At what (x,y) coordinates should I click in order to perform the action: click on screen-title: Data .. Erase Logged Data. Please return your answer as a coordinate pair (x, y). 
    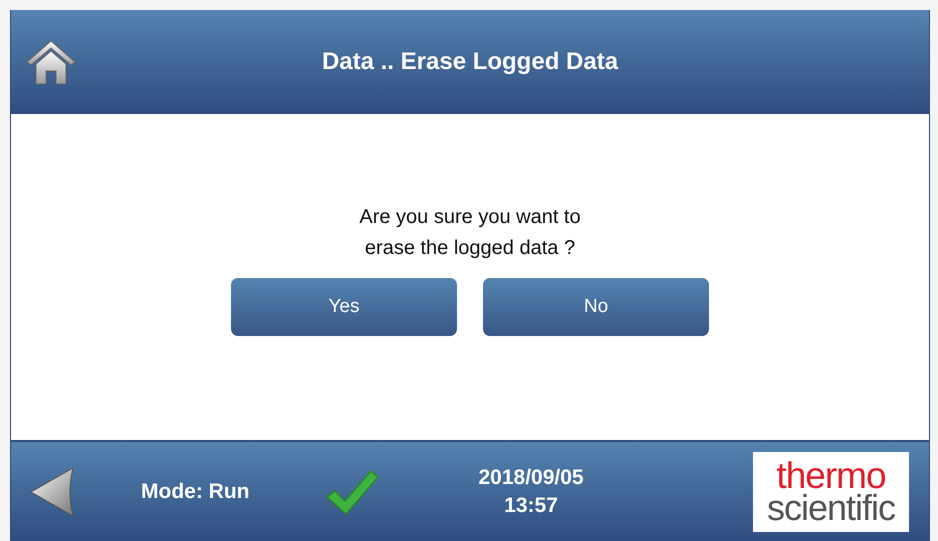
    Looking at the image, I should click on (470, 62).